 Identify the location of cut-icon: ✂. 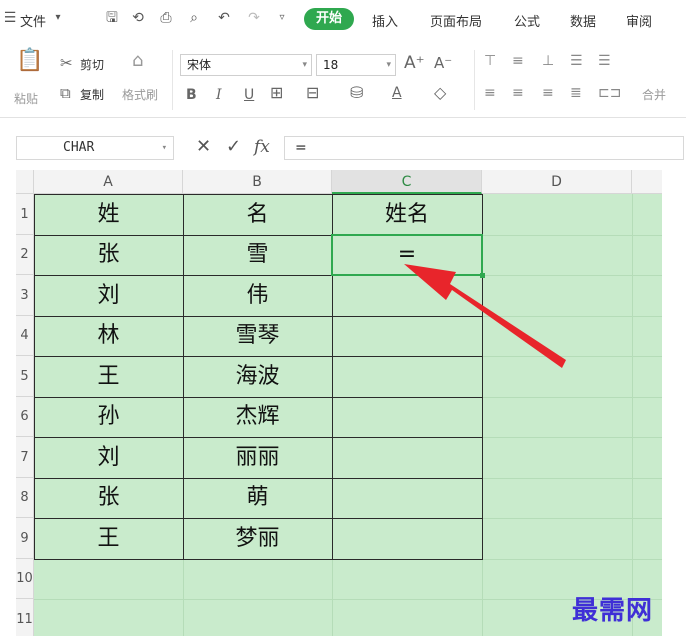
(66, 63).